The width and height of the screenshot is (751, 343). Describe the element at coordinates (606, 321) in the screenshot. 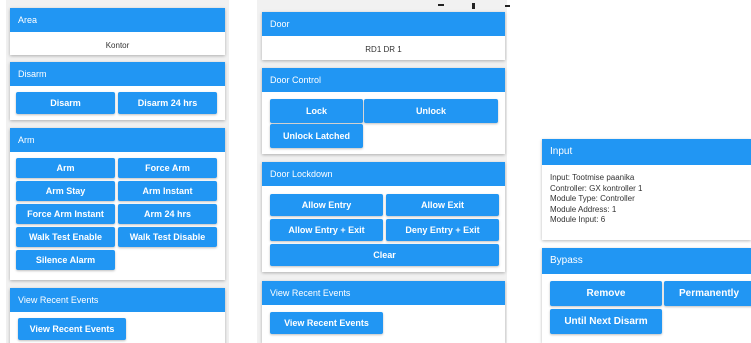

I see `bypass-until-next-disarm-button: Until Next Disarm` at that location.